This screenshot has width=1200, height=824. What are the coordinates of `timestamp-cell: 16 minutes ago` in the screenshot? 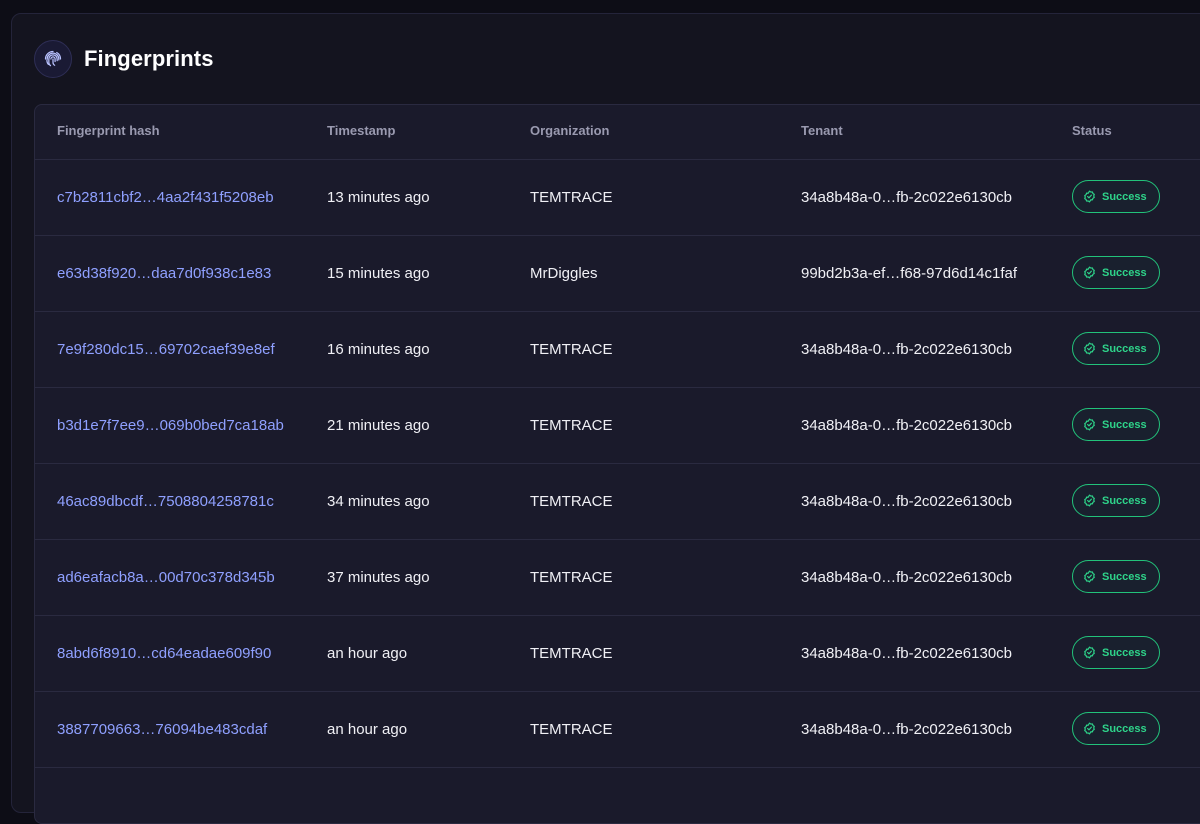 It's located at (378, 349).